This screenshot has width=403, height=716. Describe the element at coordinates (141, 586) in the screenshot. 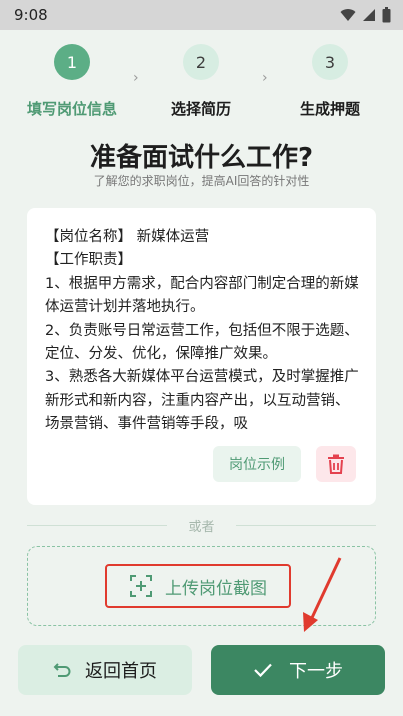

I see `add-image-icon` at that location.